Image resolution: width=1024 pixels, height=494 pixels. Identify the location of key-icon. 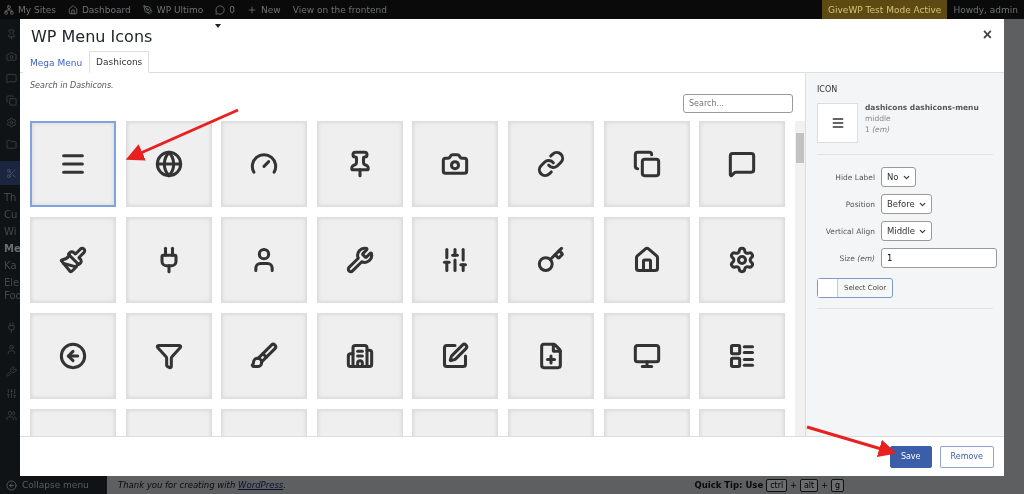
(550, 260).